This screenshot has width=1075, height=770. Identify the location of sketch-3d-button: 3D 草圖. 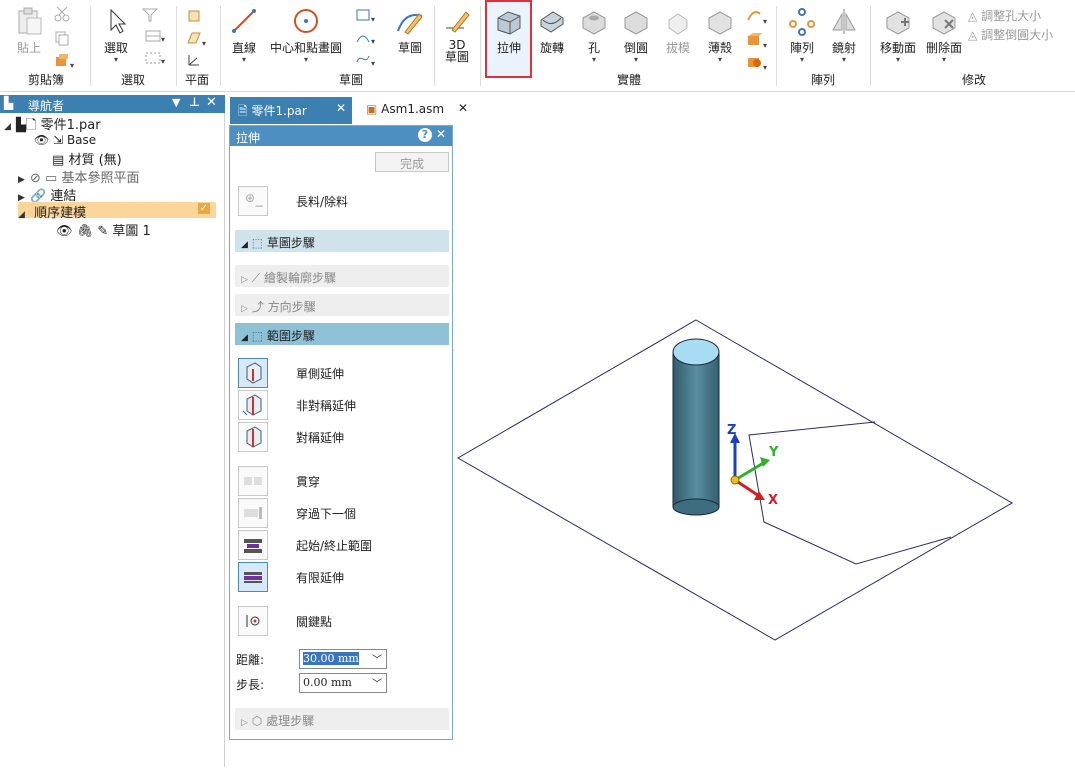
(457, 34).